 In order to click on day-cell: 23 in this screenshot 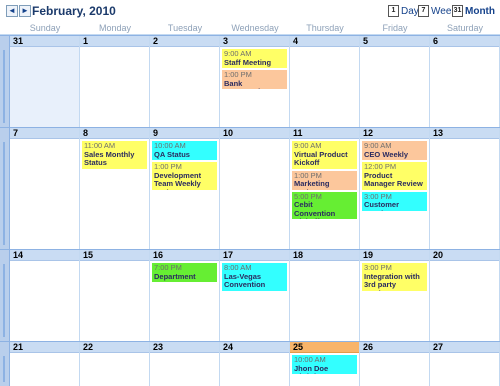, I will do `click(185, 364)`.